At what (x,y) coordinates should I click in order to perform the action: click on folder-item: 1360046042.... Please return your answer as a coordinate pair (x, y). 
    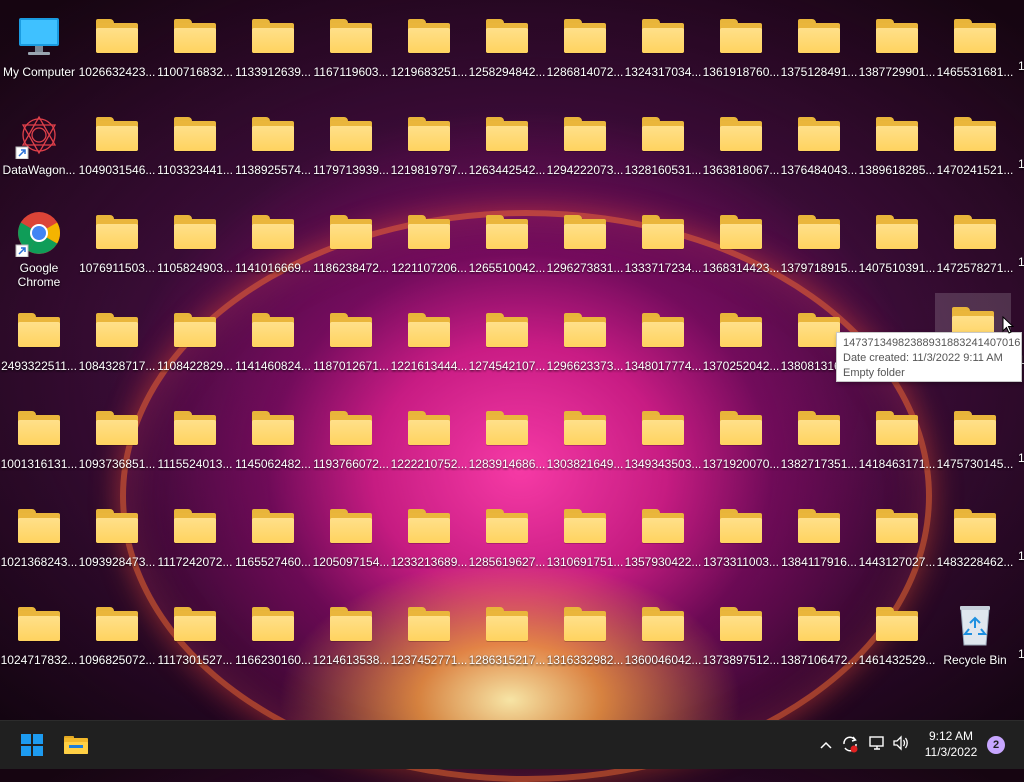
    Looking at the image, I should click on (663, 641).